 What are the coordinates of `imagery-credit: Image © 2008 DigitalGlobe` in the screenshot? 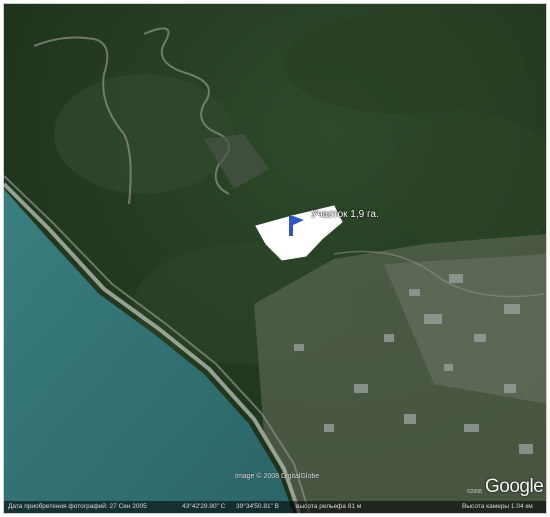 It's located at (277, 476).